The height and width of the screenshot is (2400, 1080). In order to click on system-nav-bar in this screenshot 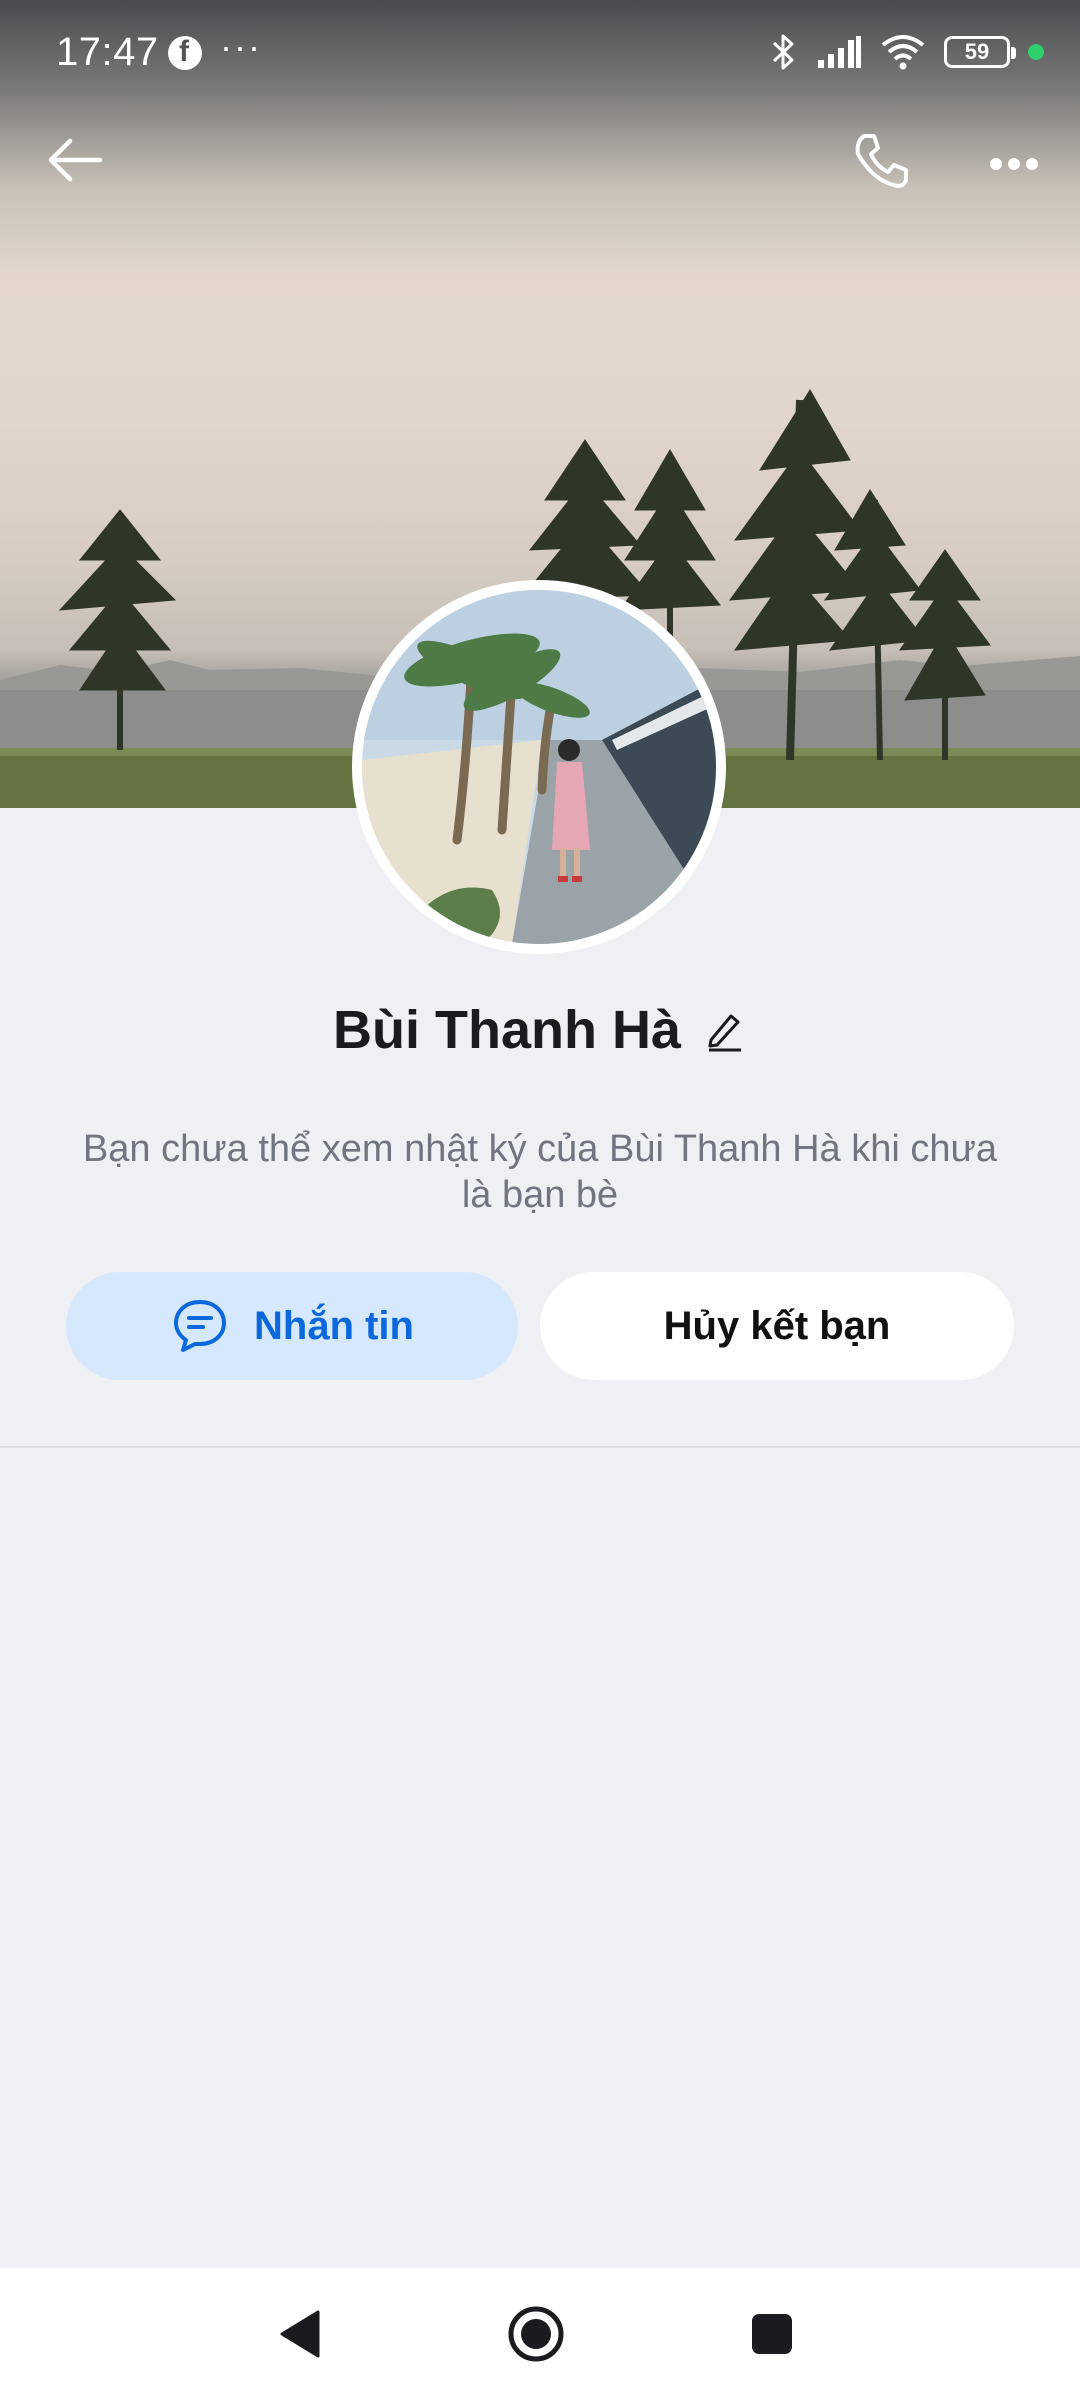, I will do `click(540, 2334)`.